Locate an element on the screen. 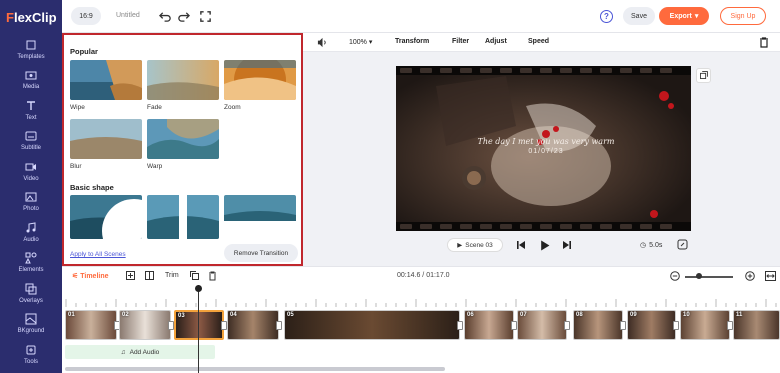 This screenshot has height=373, width=780. duplicate-icon is located at coordinates (703, 75).